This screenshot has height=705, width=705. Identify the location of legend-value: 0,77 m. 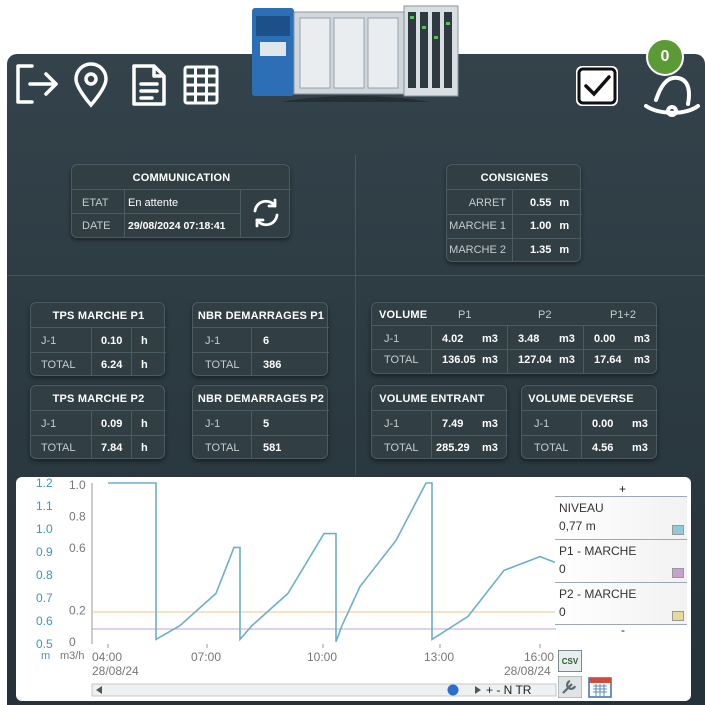
(577, 526).